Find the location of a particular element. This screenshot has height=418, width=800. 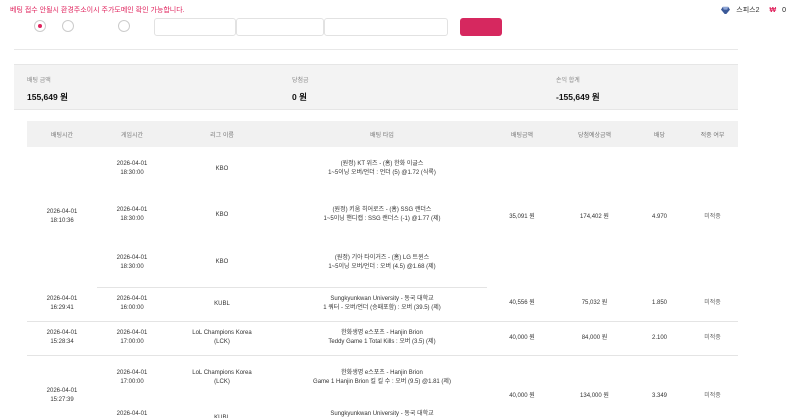

bet-clock: 18:10:36 is located at coordinates (62, 221).